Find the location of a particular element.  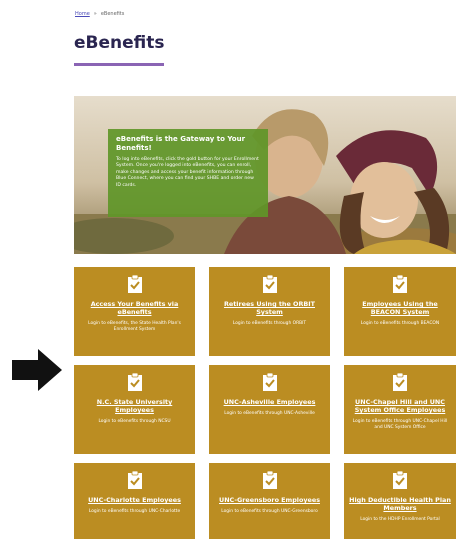

title-underline is located at coordinates (119, 64).